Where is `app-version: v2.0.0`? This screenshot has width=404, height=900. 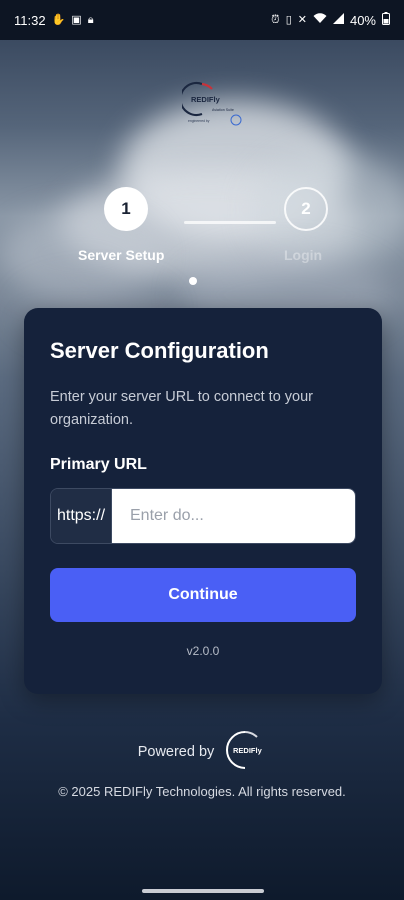 app-version: v2.0.0 is located at coordinates (203, 651).